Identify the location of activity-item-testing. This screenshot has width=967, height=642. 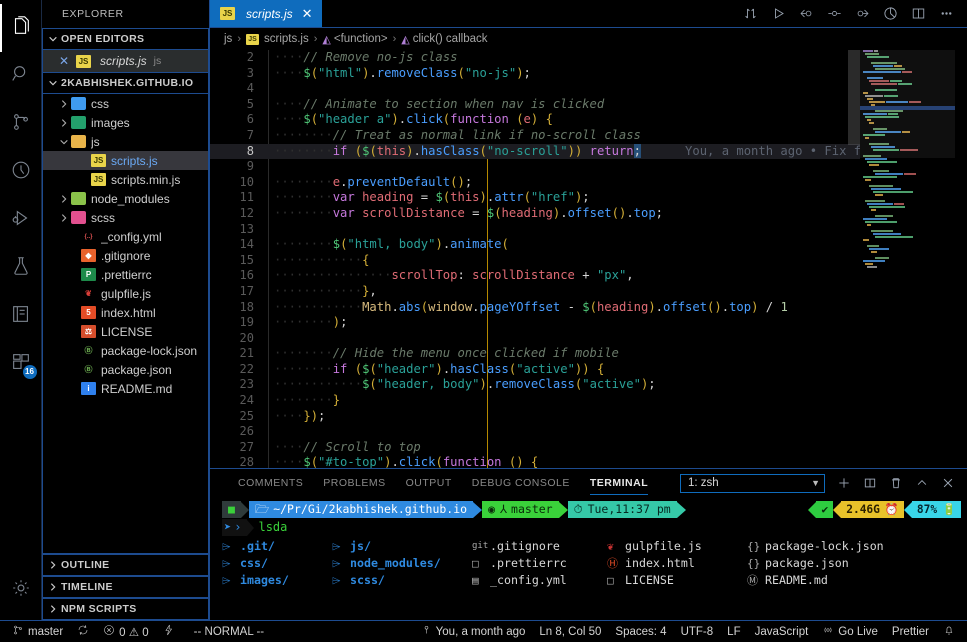
(21, 268).